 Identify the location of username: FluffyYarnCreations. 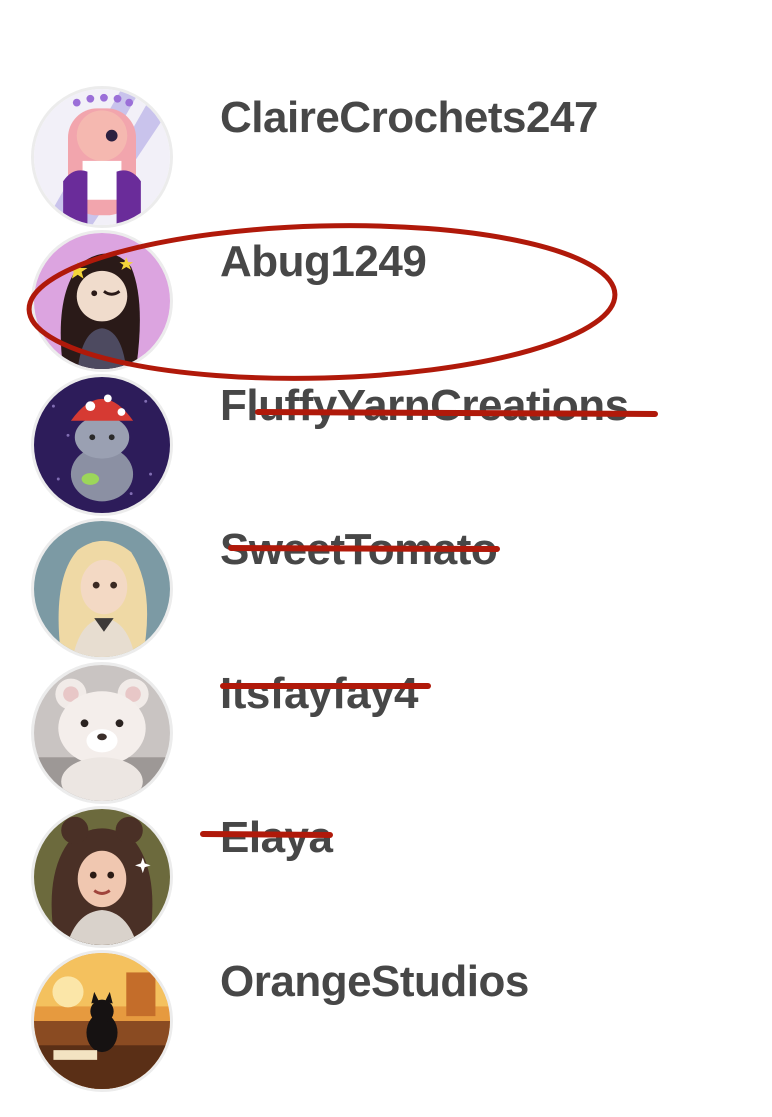
(424, 406).